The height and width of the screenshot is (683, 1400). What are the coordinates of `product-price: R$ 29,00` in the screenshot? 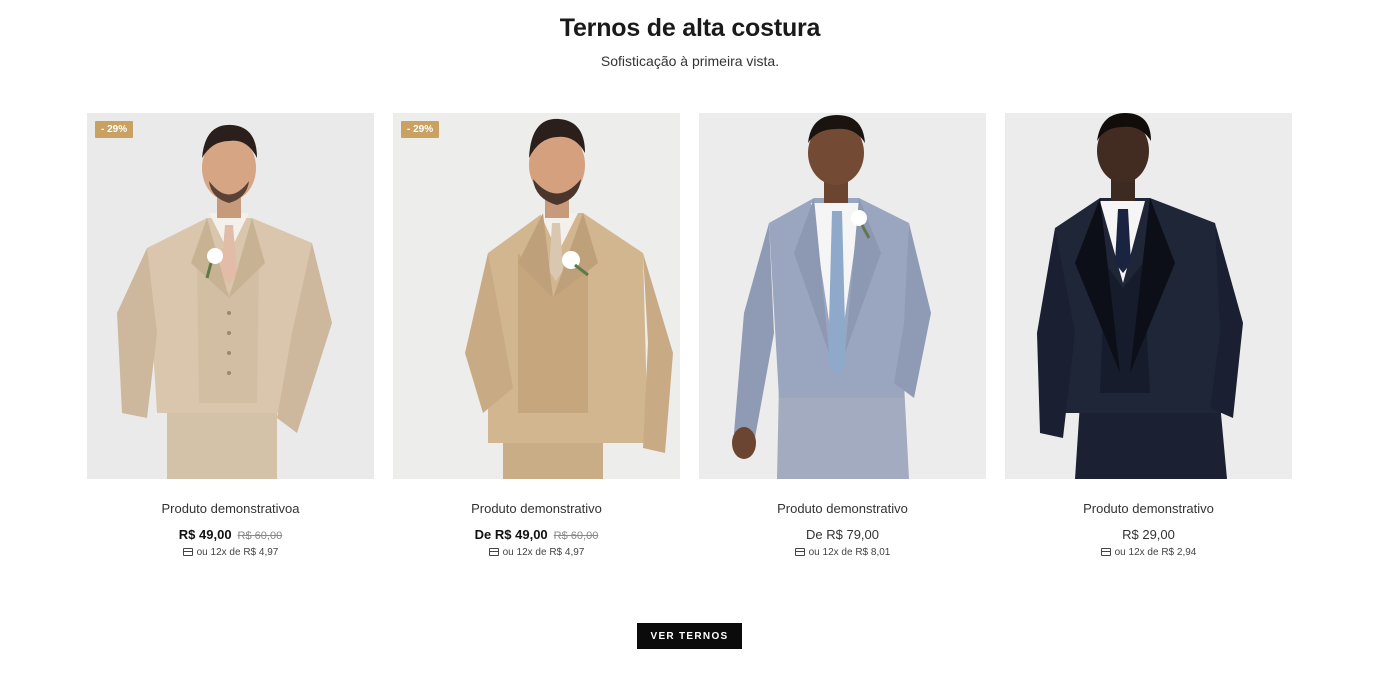 It's located at (1148, 534).